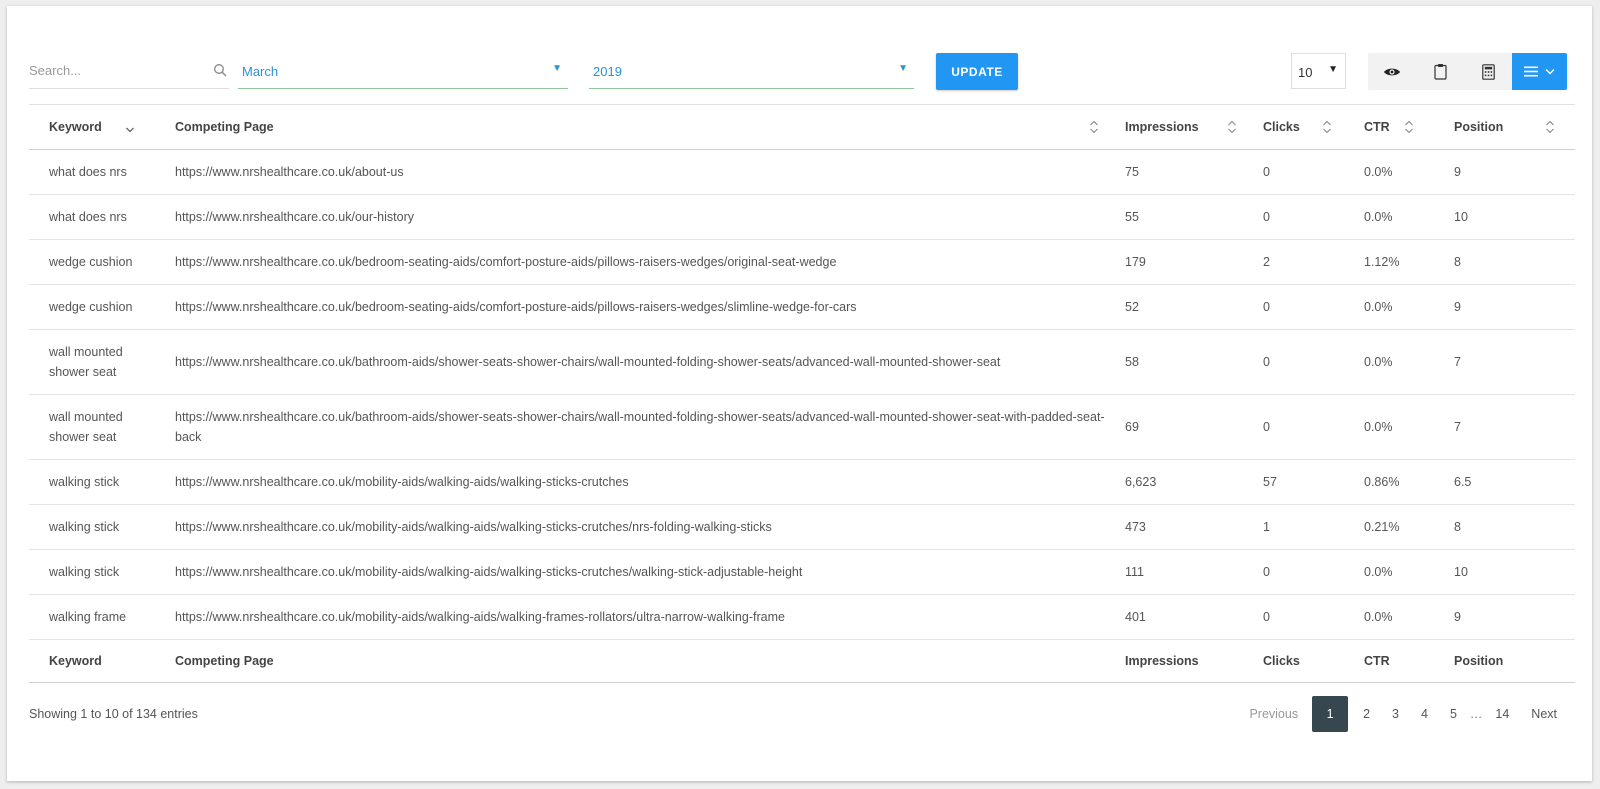 The width and height of the screenshot is (1600, 789). What do you see at coordinates (92, 127) in the screenshot?
I see `header-keyword: Keyword` at bounding box center [92, 127].